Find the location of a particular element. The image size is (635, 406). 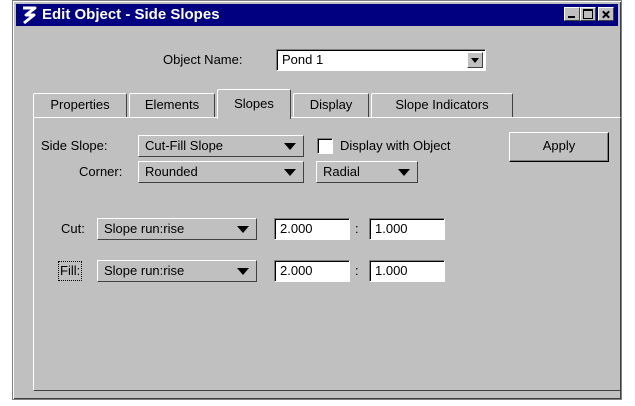

tab-slope-indicators: Slope Indicators is located at coordinates (442, 105).